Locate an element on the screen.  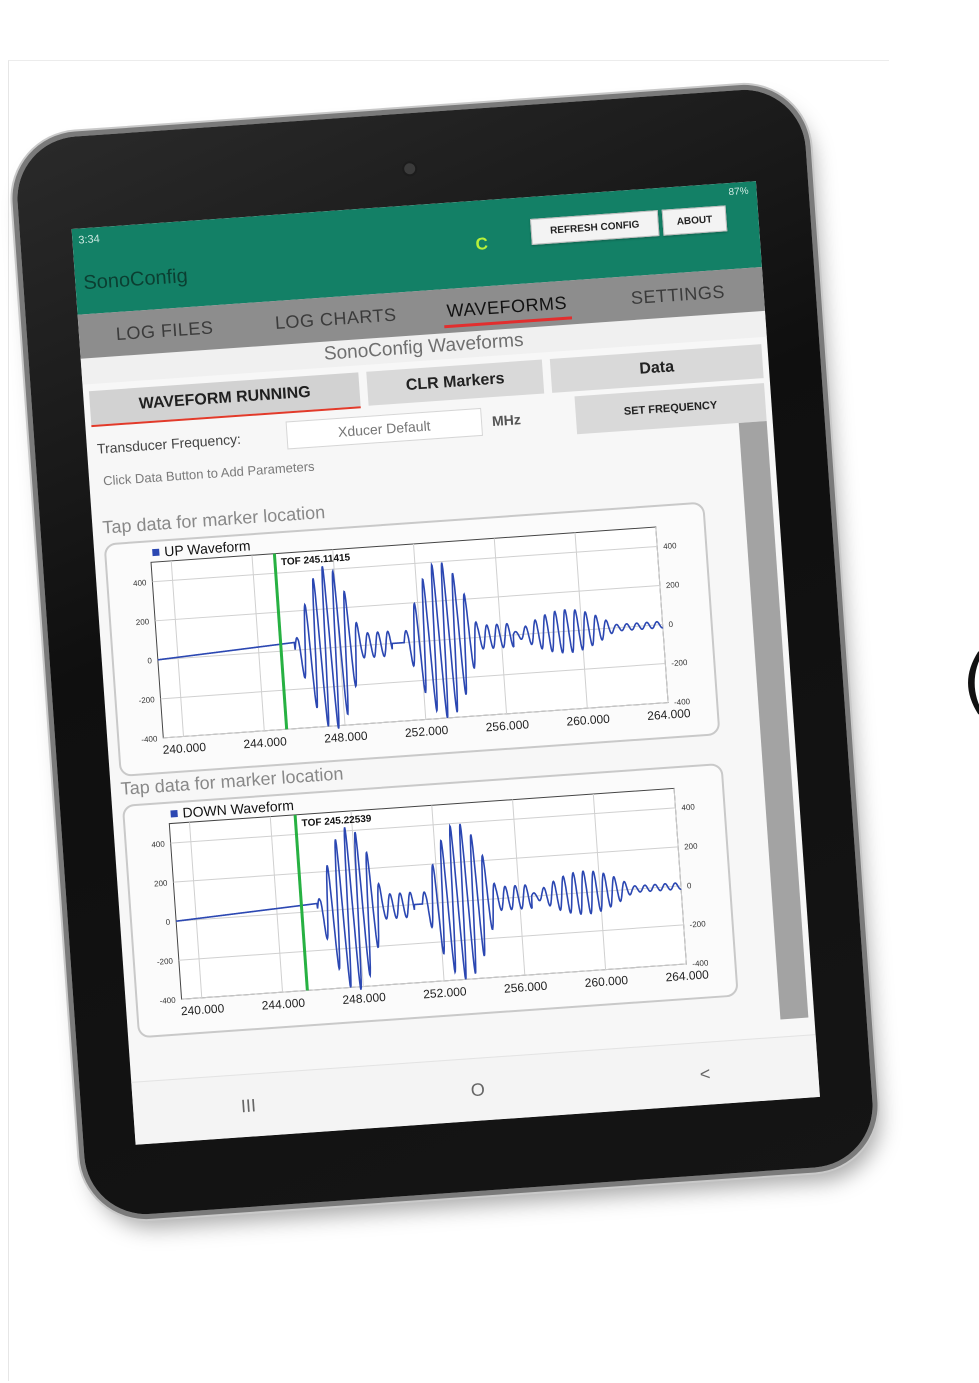
back-icon: < is located at coordinates (705, 1074).